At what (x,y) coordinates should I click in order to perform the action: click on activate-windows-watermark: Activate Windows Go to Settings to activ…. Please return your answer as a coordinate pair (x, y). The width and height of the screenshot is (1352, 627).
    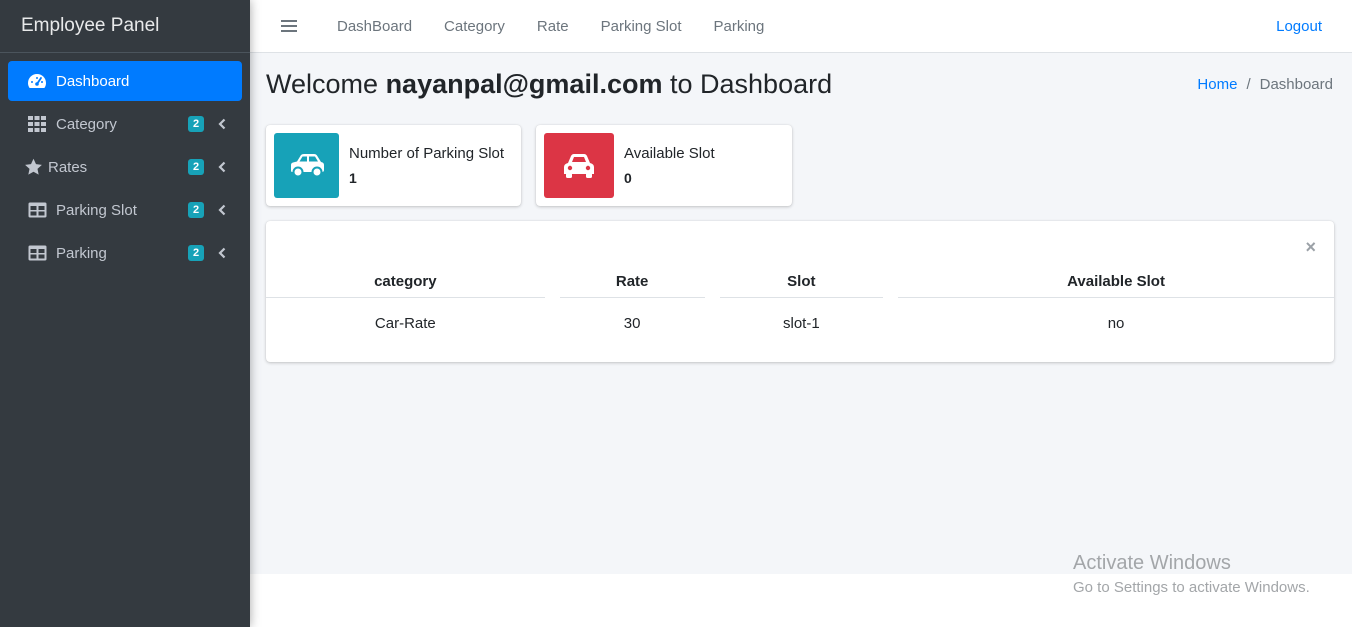
    Looking at the image, I should click on (1191, 574).